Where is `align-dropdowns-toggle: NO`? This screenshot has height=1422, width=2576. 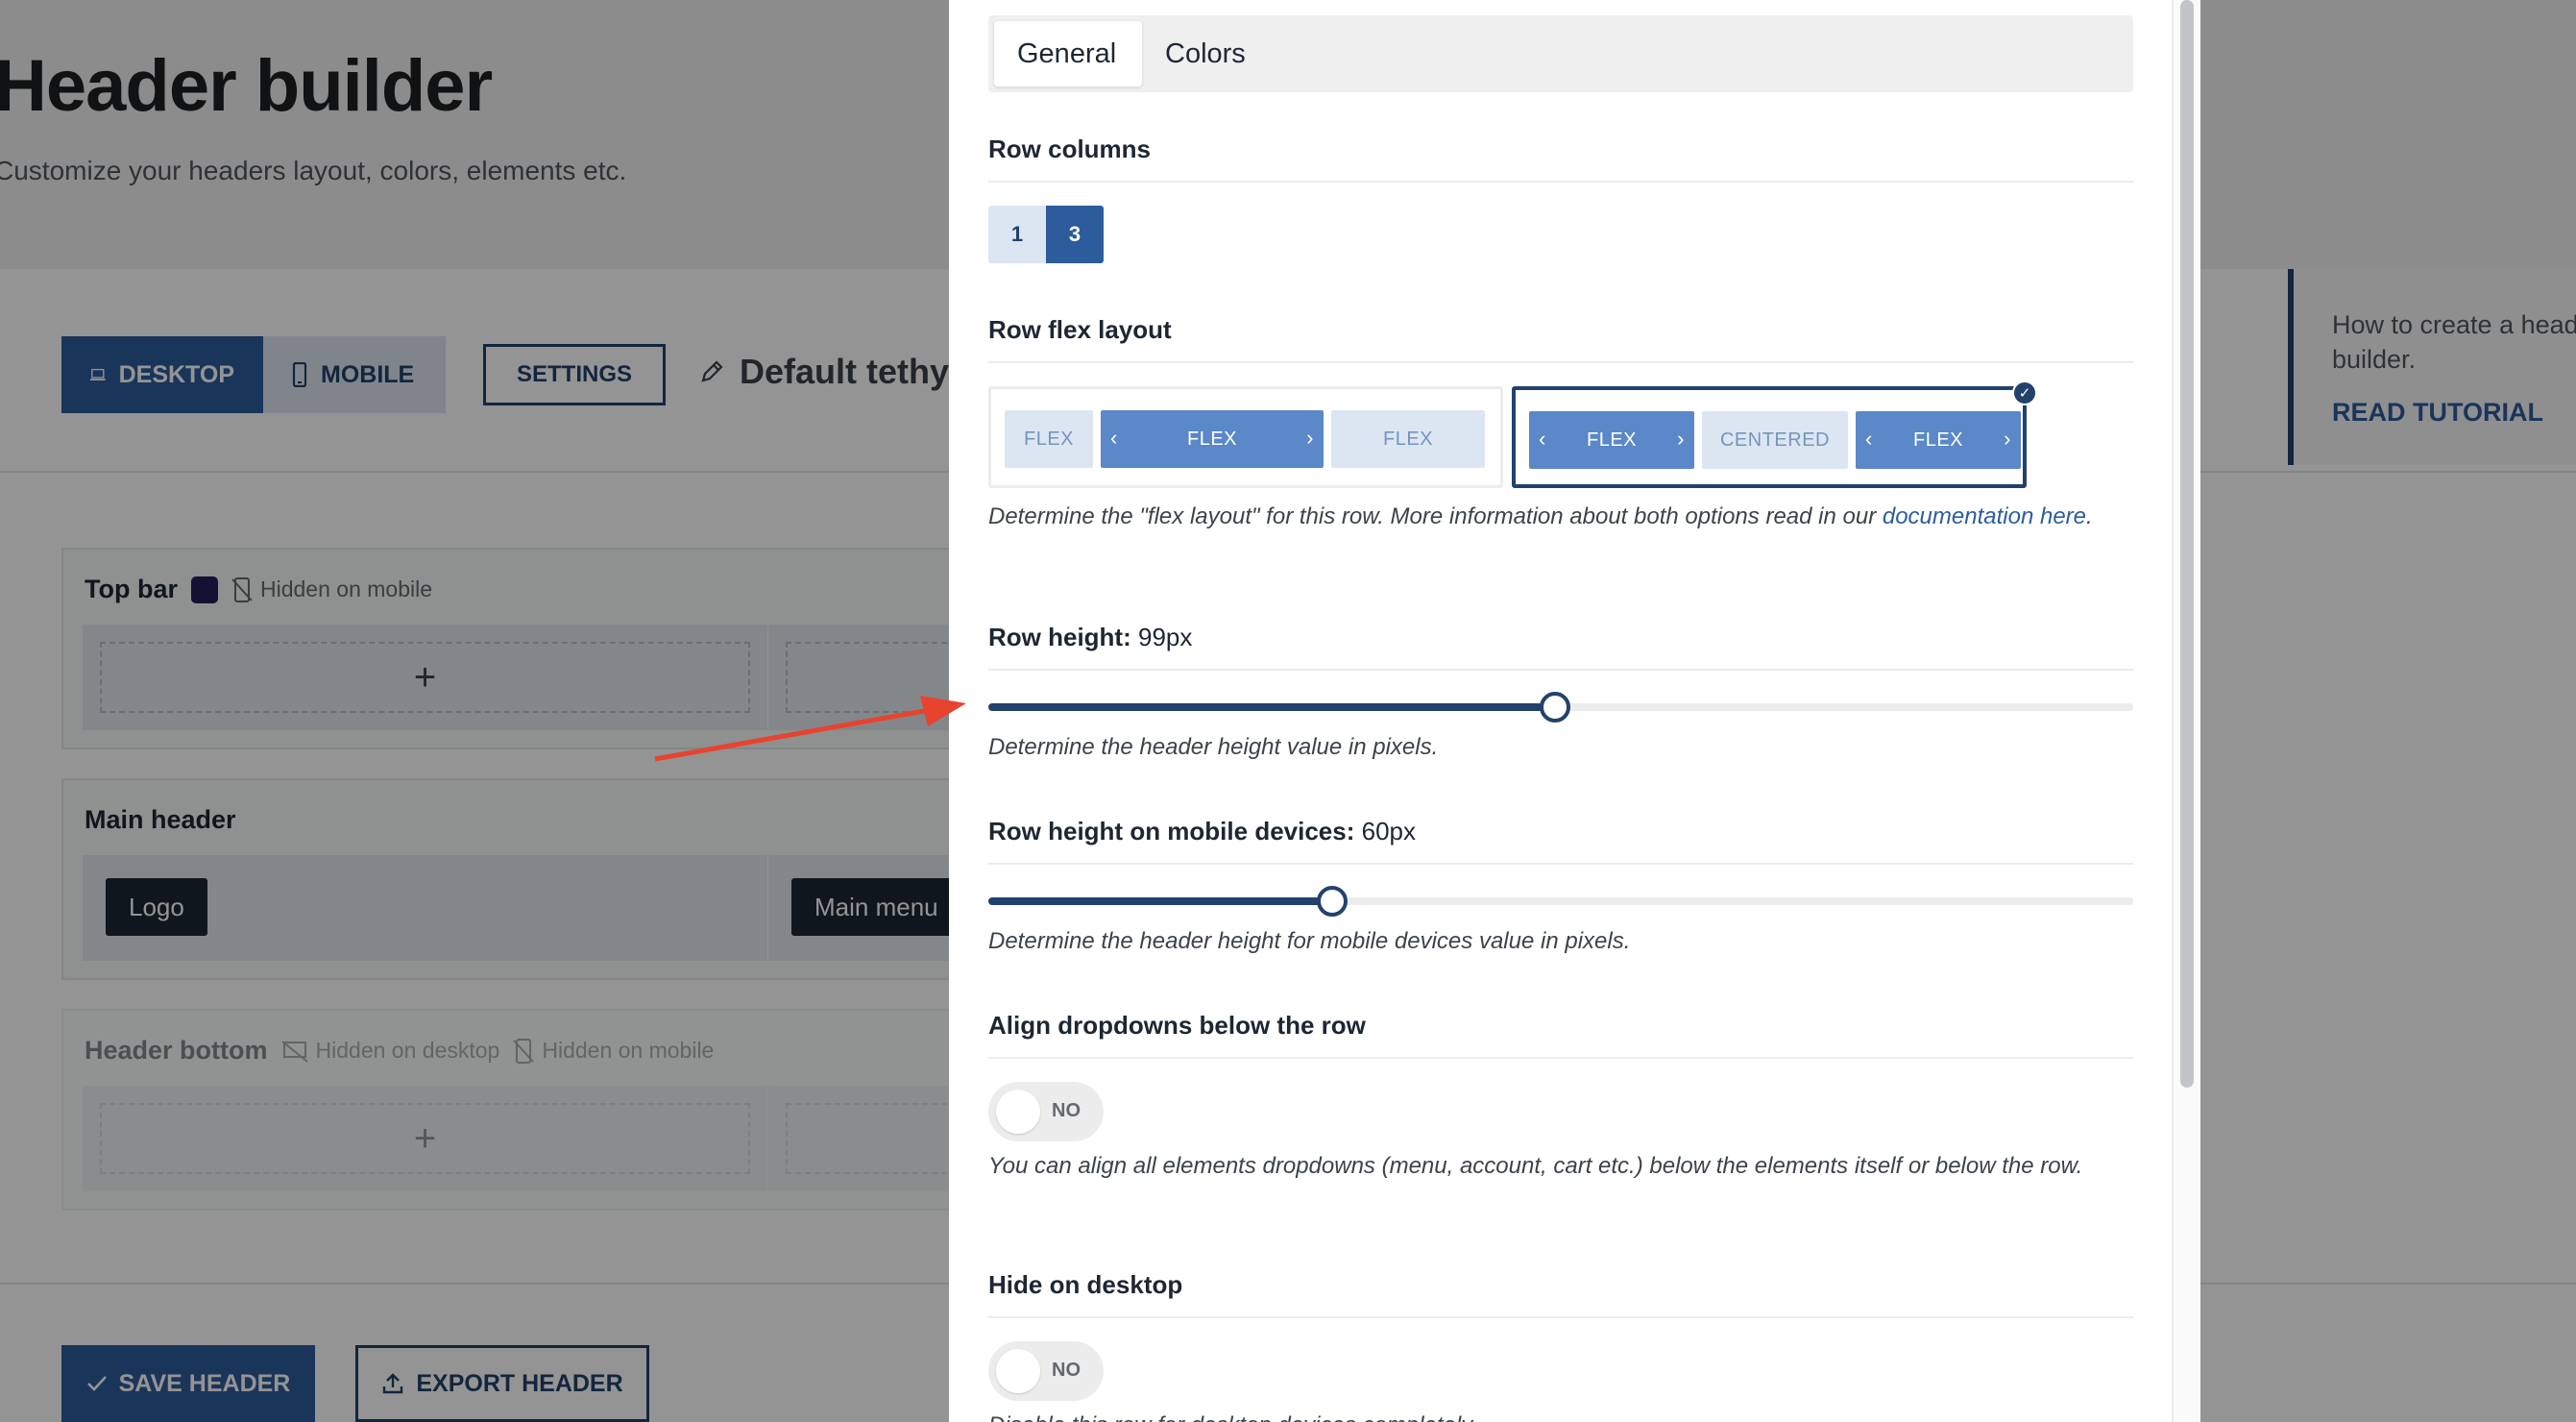
align-dropdowns-toggle: NO is located at coordinates (1046, 1111).